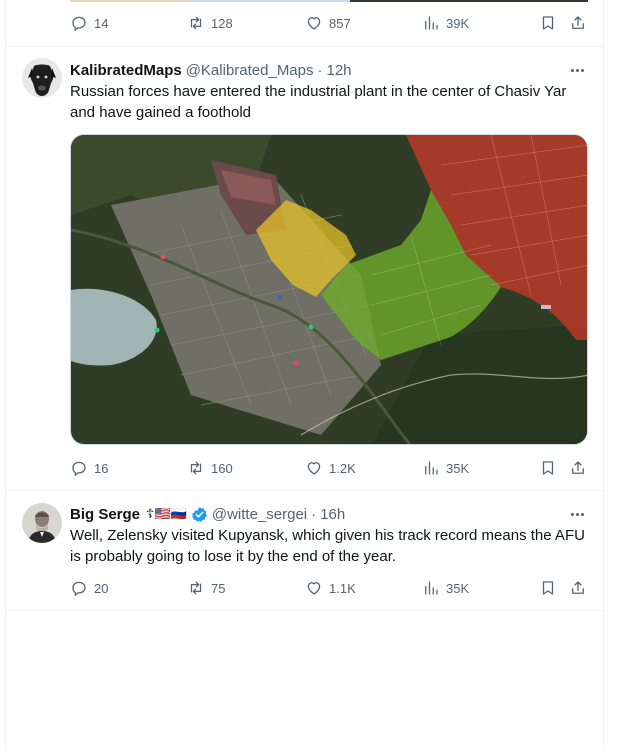 This screenshot has width=625, height=751. What do you see at coordinates (458, 23) in the screenshot?
I see `views-count: 39K` at bounding box center [458, 23].